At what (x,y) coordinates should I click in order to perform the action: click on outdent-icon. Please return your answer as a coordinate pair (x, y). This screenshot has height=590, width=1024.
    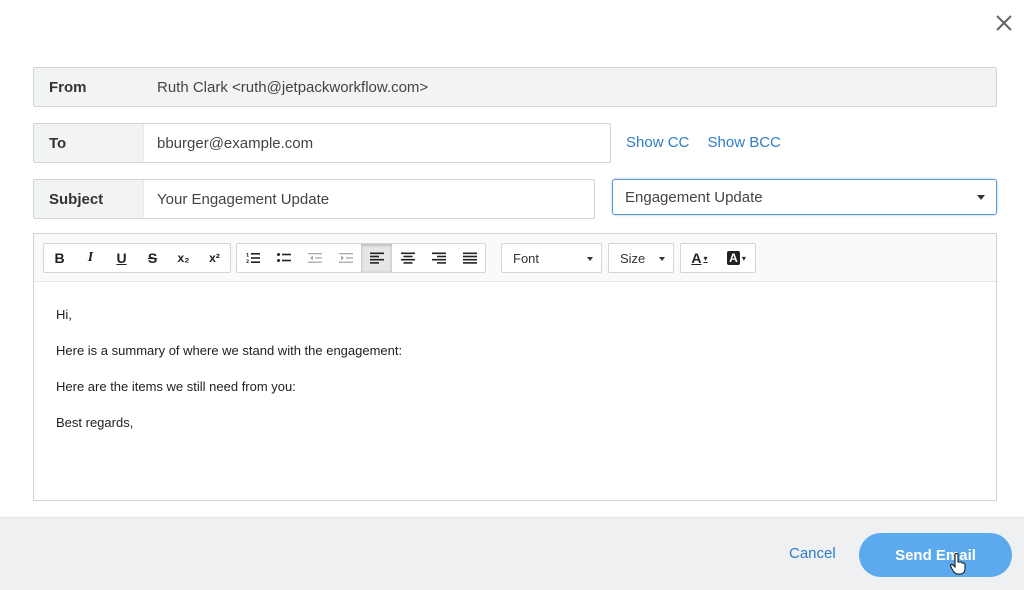
    Looking at the image, I should click on (314, 258).